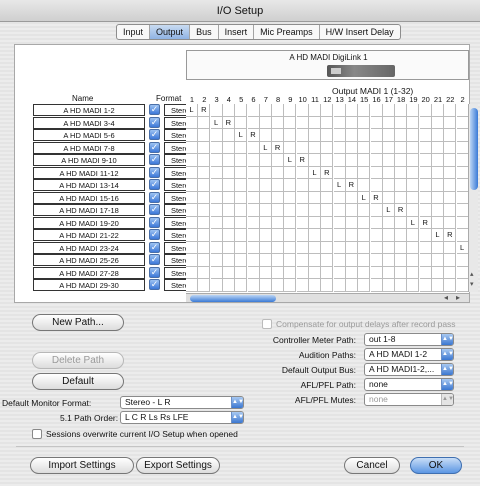  Describe the element at coordinates (89, 285) in the screenshot. I see `path-name-field: A HD MADI 29-30` at that location.